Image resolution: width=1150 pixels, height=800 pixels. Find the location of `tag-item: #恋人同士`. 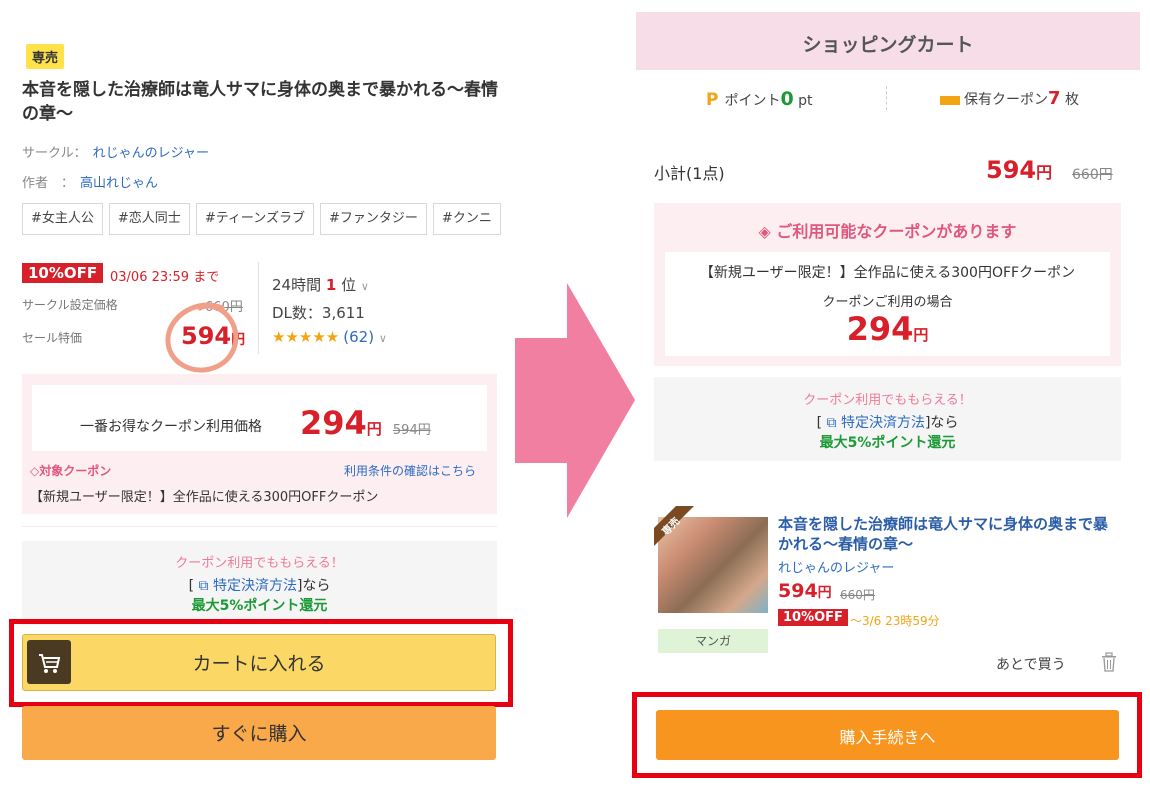

tag-item: #恋人同士 is located at coordinates (149, 219).